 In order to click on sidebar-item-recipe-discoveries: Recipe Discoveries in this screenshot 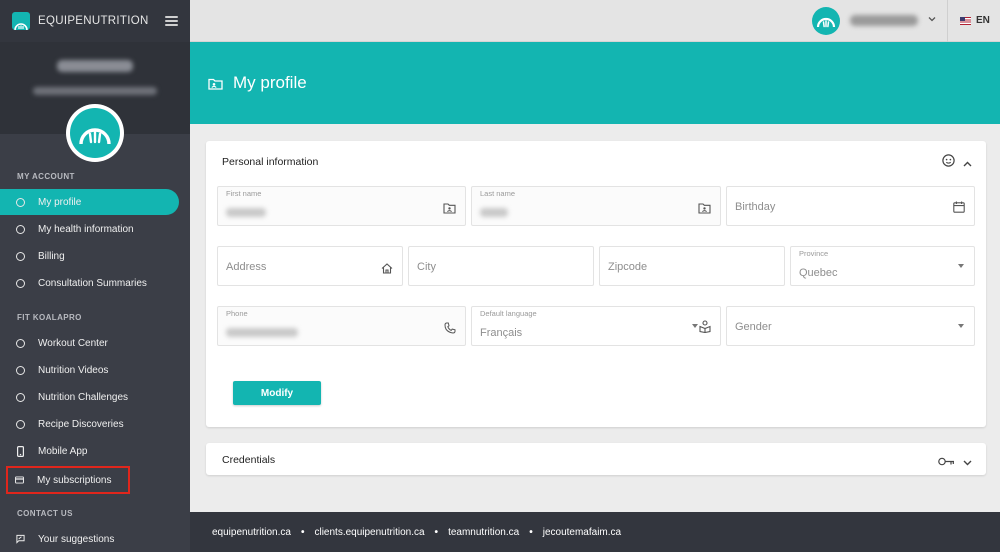, I will do `click(89, 424)`.